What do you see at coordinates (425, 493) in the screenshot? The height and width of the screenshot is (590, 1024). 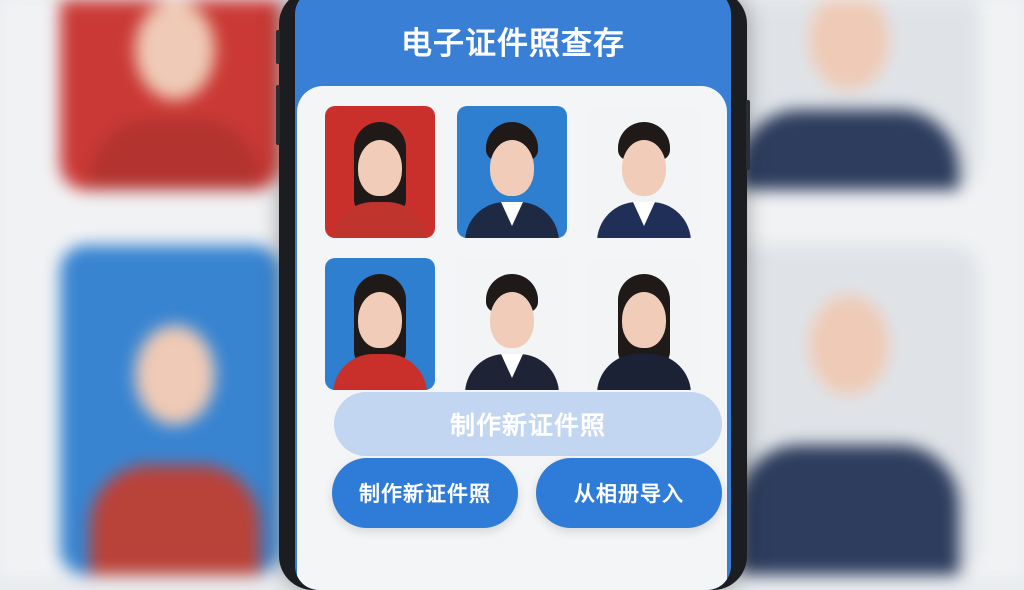 I see `make-new-photo-button: 制作新证件照` at bounding box center [425, 493].